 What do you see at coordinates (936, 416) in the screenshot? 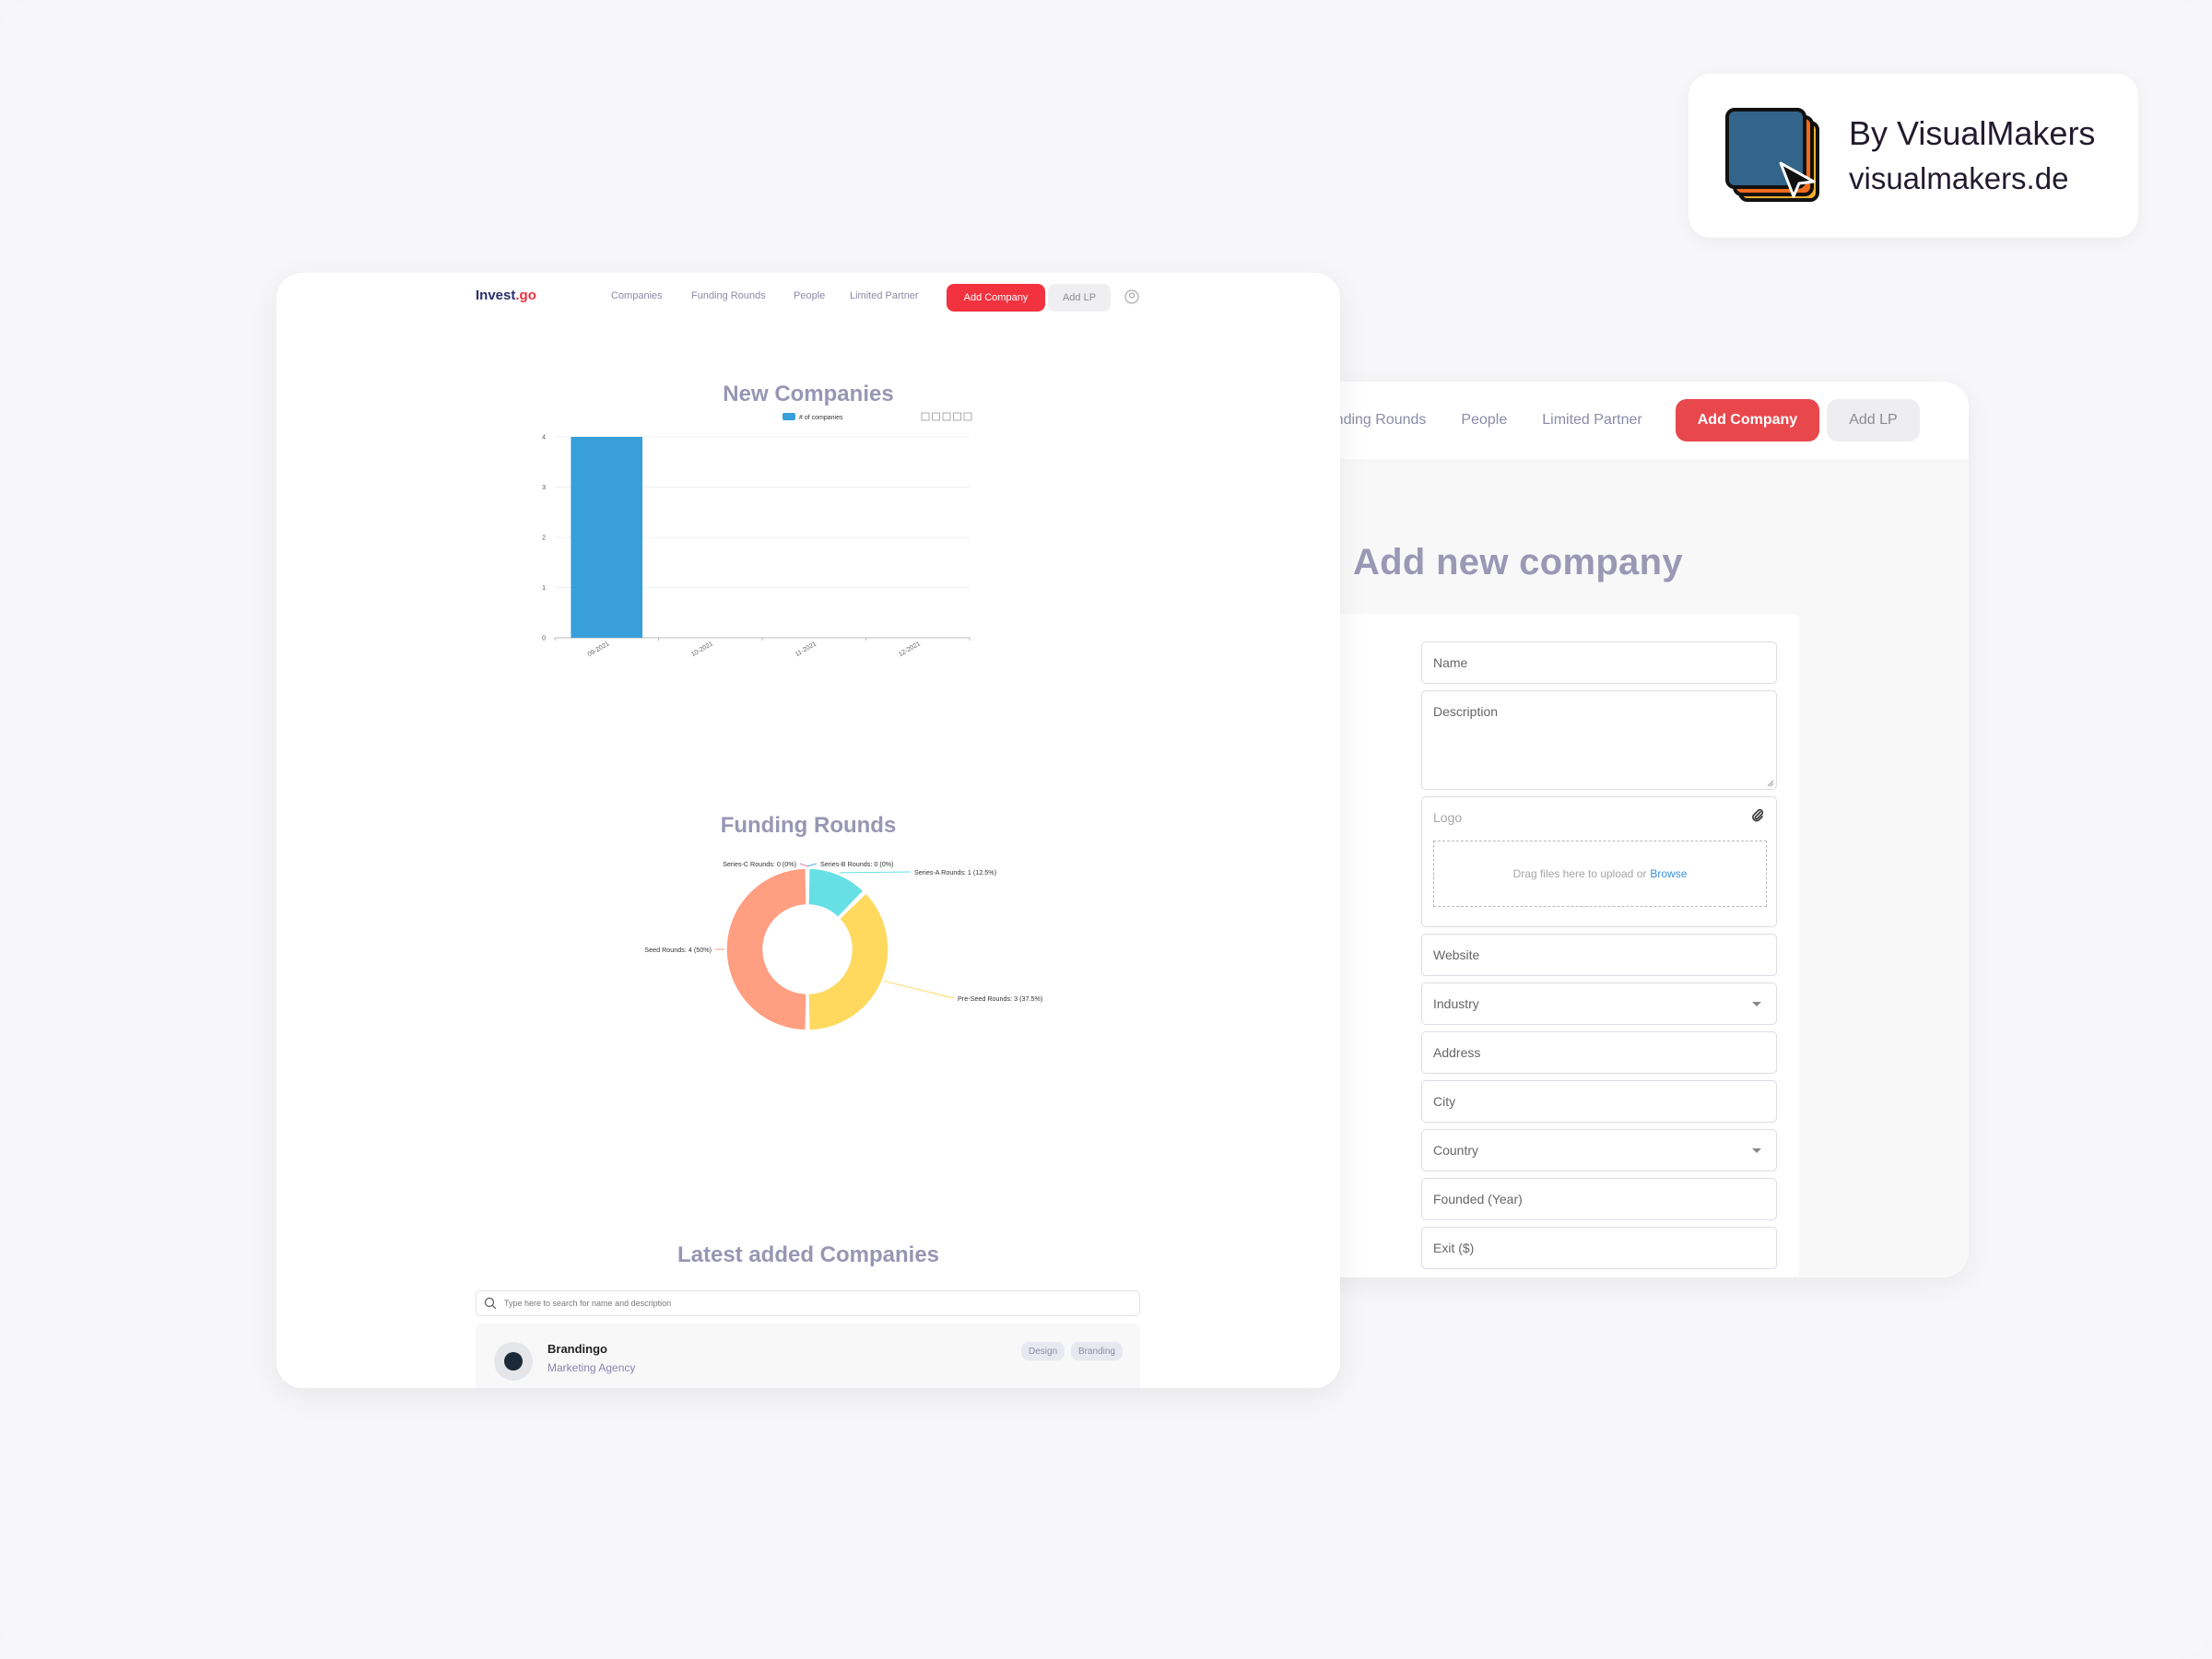
I see `zoom-icon` at bounding box center [936, 416].